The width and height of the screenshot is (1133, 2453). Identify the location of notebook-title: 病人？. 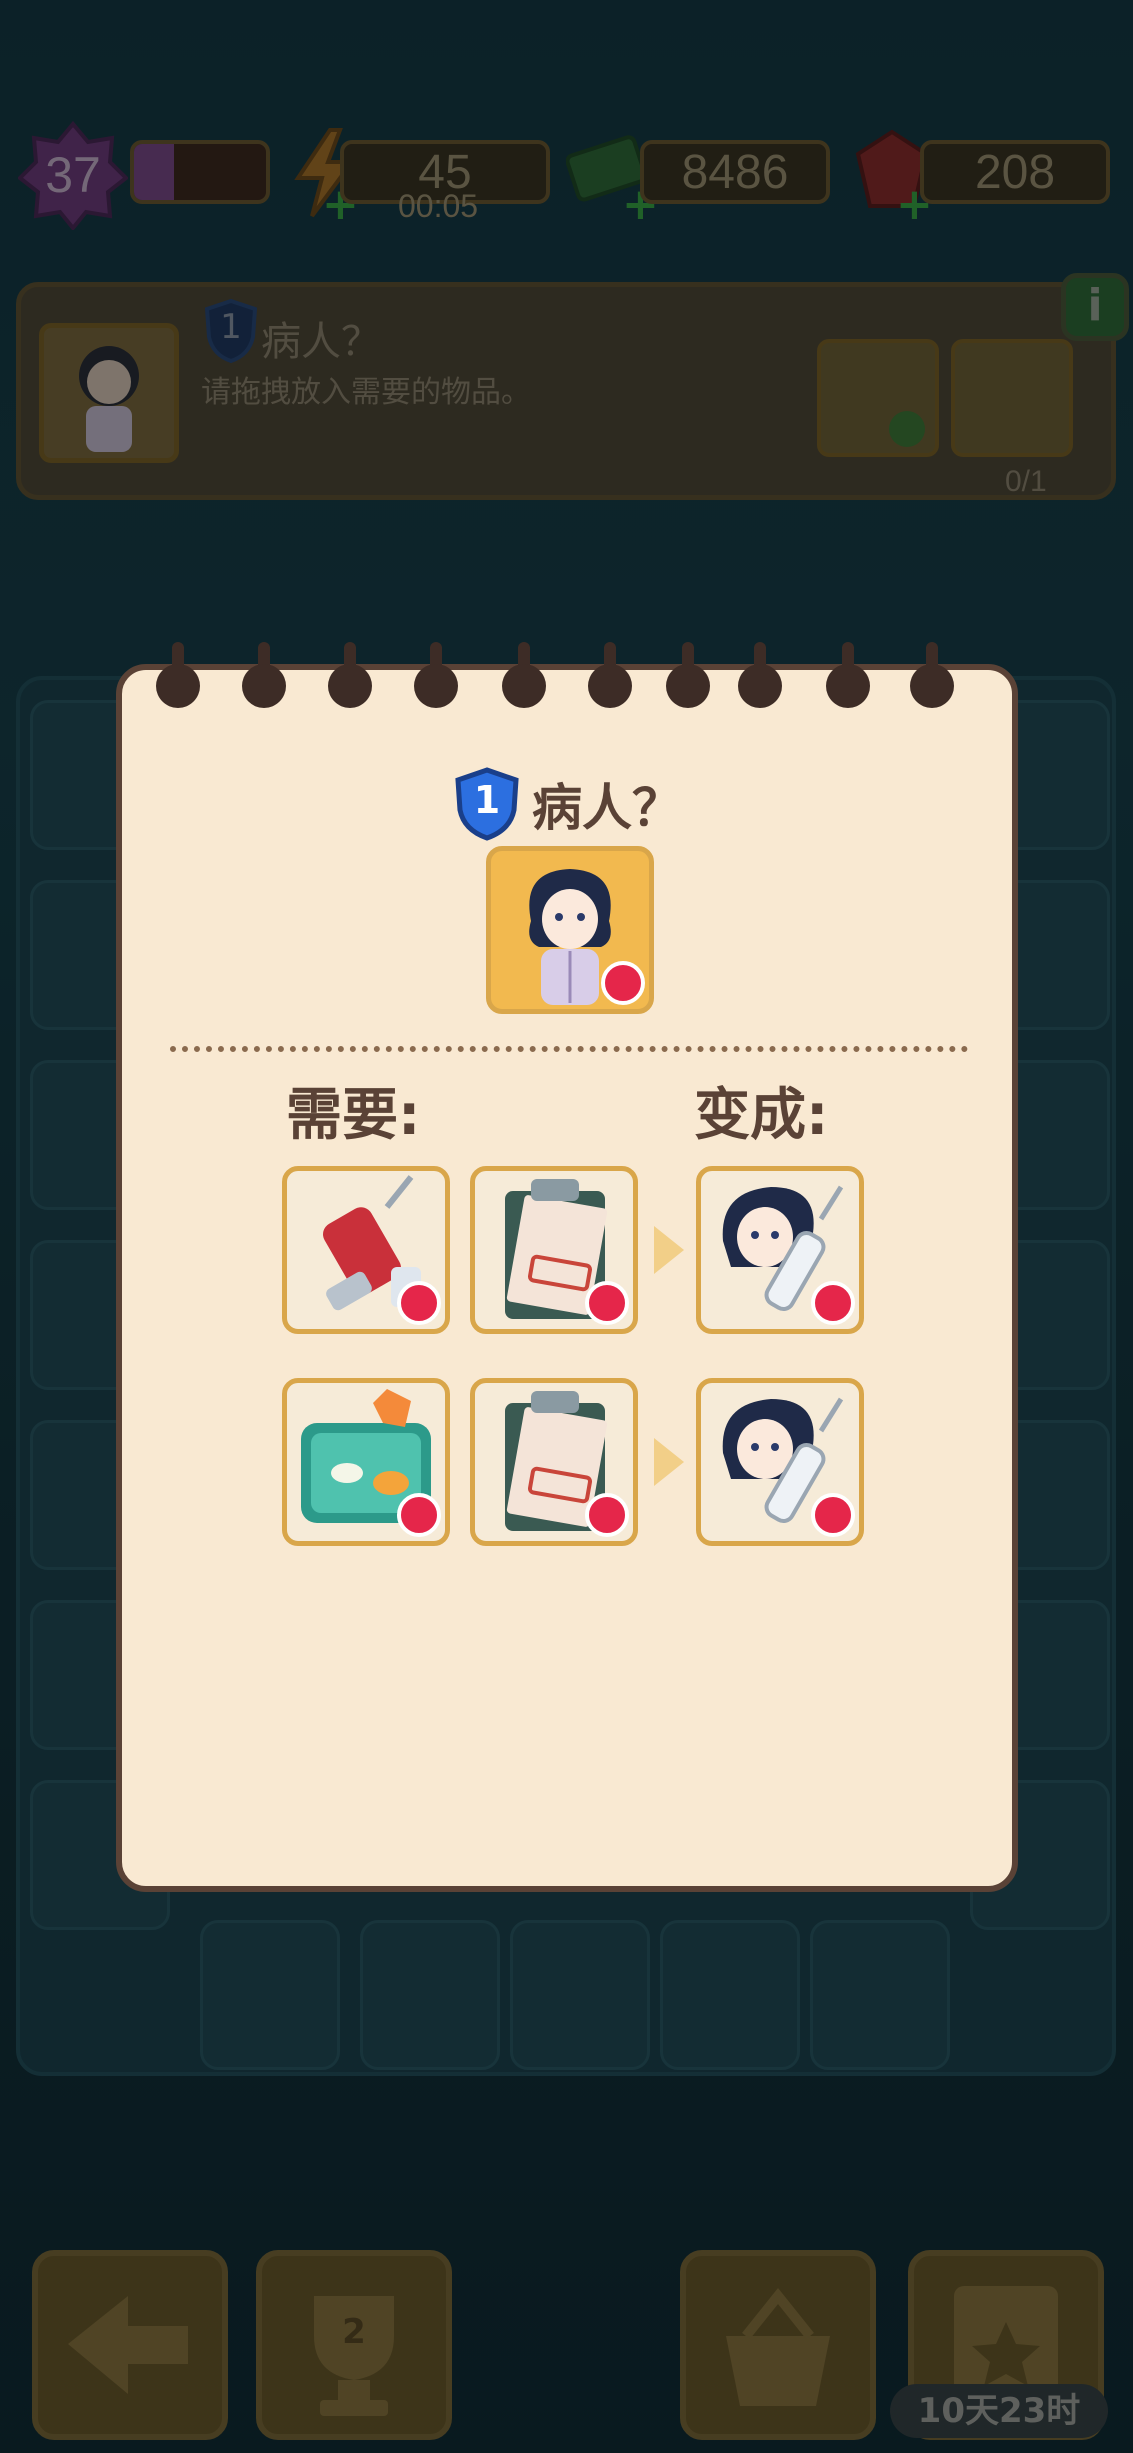
(607, 808).